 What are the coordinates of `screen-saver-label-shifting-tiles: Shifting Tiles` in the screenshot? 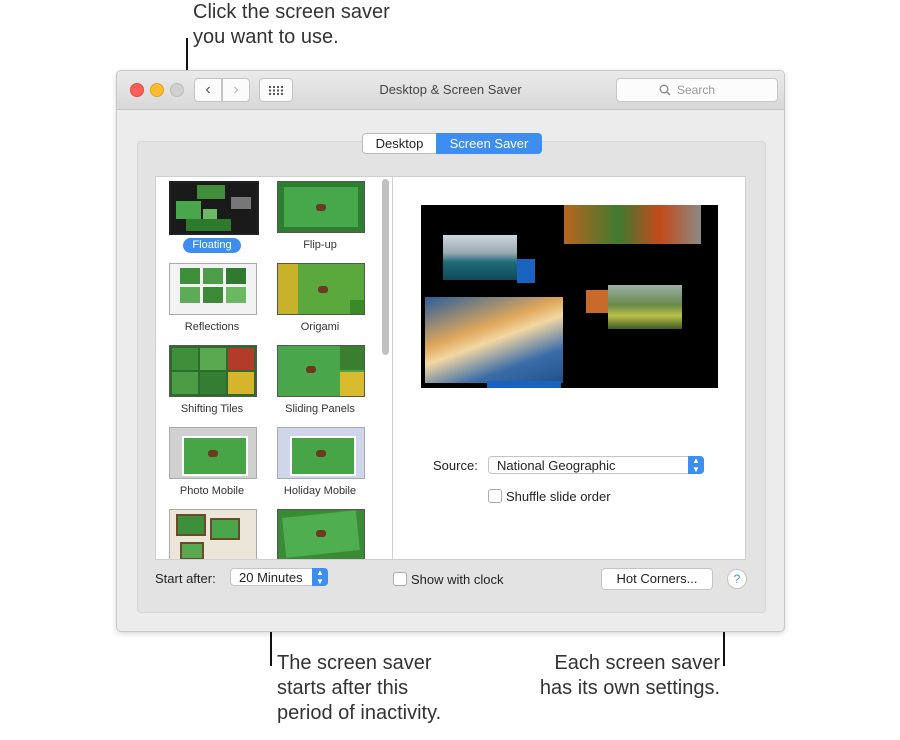 It's located at (212, 409).